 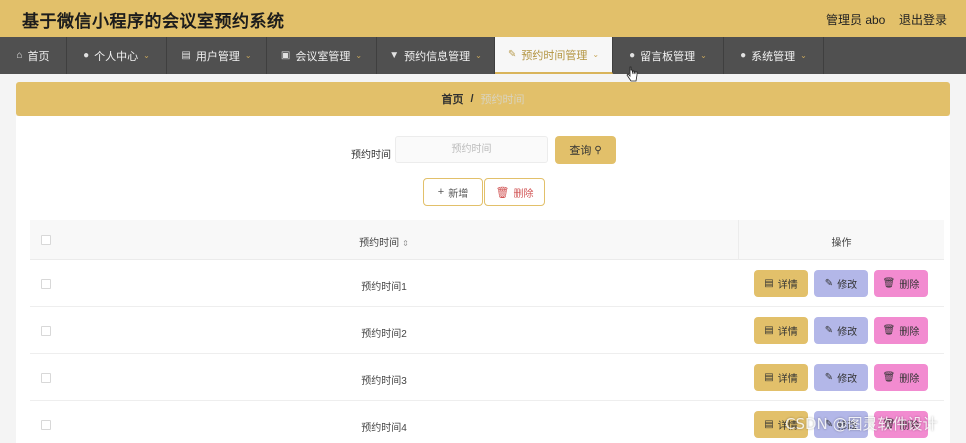 I want to click on query-button-label: 查询, so click(x=580, y=151).